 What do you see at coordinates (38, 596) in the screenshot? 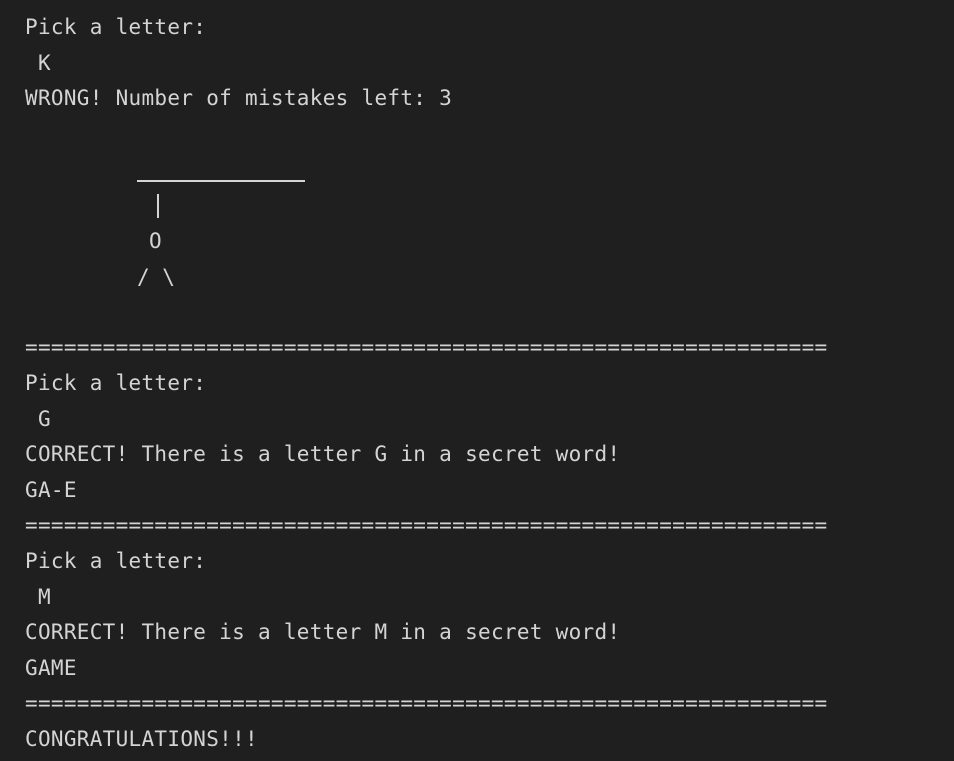
I see `user-input-line: M` at bounding box center [38, 596].